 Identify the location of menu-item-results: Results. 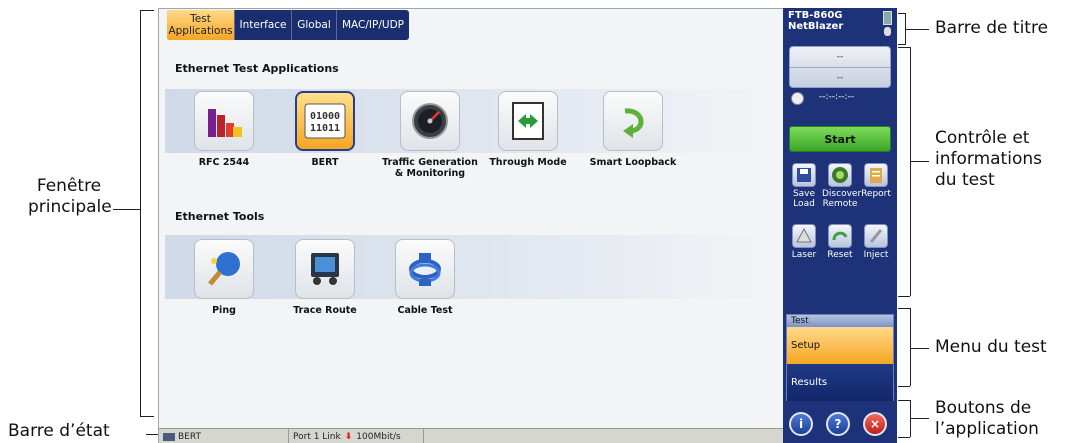
(840, 382).